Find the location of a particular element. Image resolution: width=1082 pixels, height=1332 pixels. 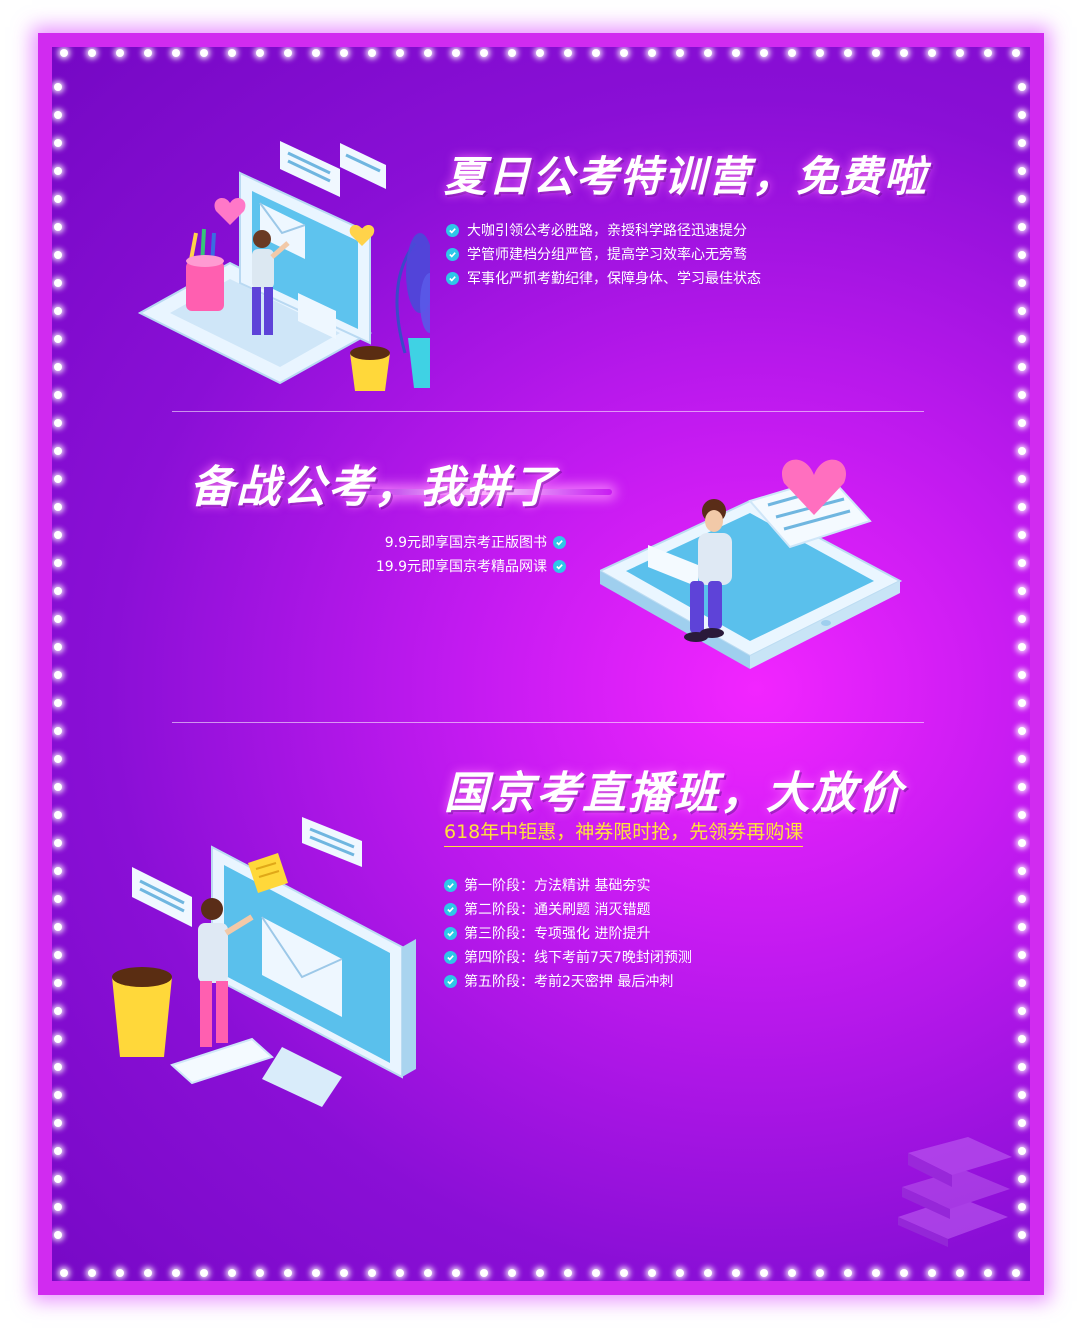

list-item-text: 第二阶段：通关刷题 消灭错题 is located at coordinates (557, 910).